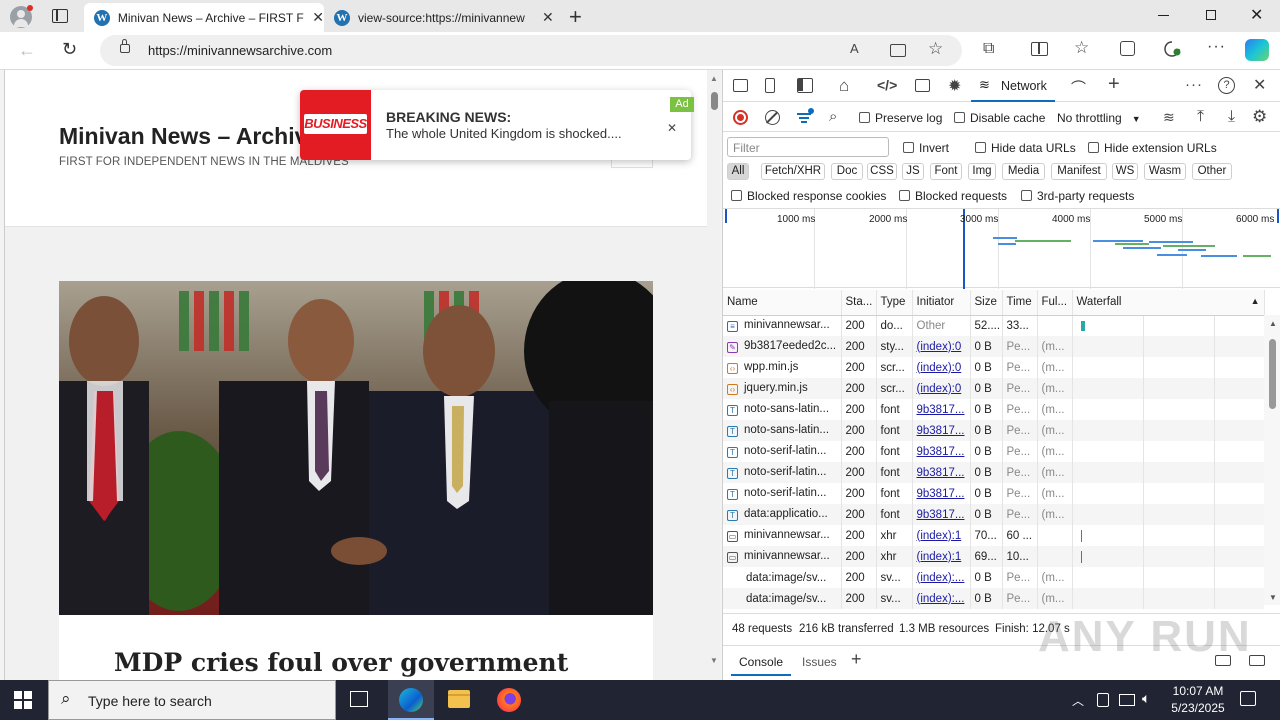 This screenshot has width=1280, height=720. What do you see at coordinates (509, 700) in the screenshot?
I see `firefox-icon` at bounding box center [509, 700].